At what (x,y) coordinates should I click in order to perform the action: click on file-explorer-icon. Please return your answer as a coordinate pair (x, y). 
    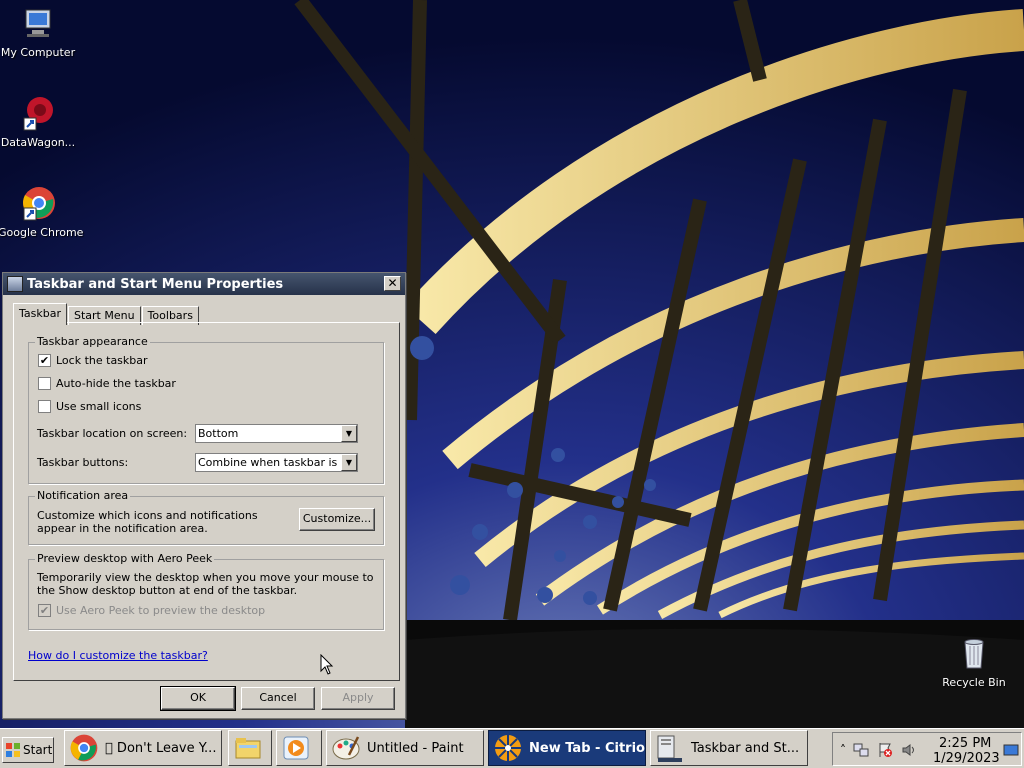
    Looking at the image, I should click on (248, 748).